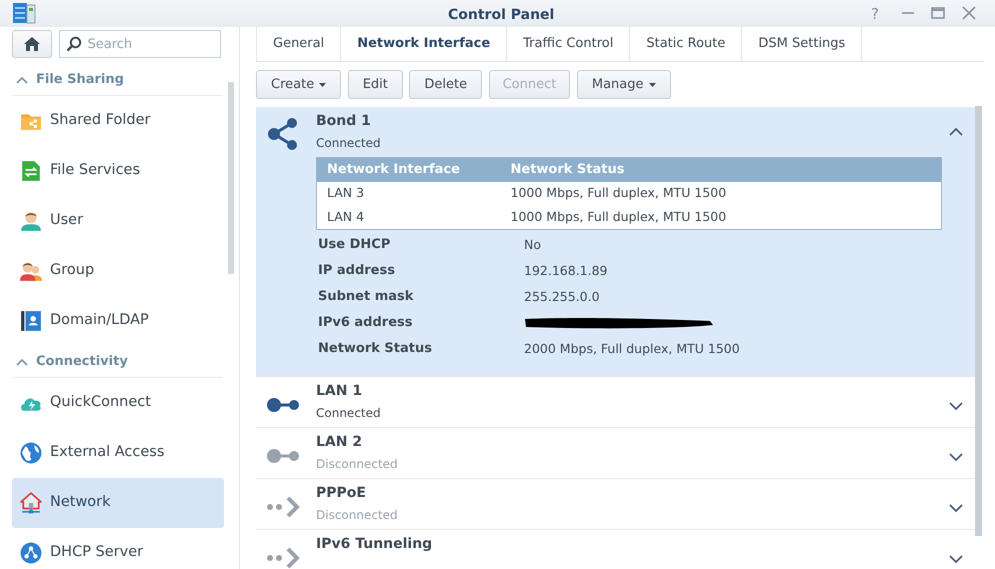 This screenshot has height=569, width=995. I want to click on toolbar-button: Edit, so click(375, 84).